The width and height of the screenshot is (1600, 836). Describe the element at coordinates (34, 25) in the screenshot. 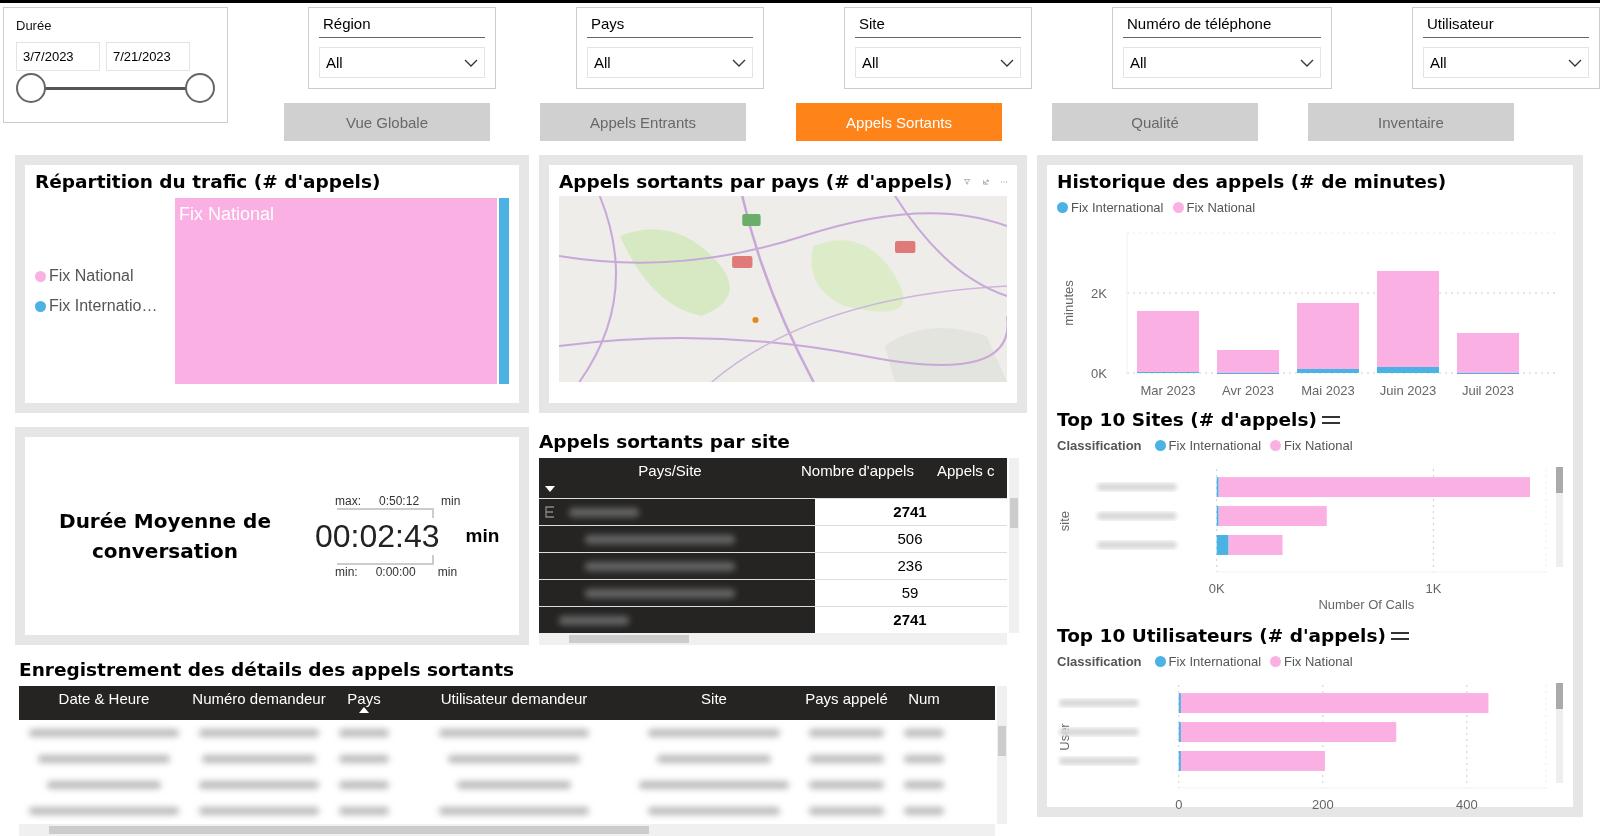

I see `slicer-title: Durée` at that location.